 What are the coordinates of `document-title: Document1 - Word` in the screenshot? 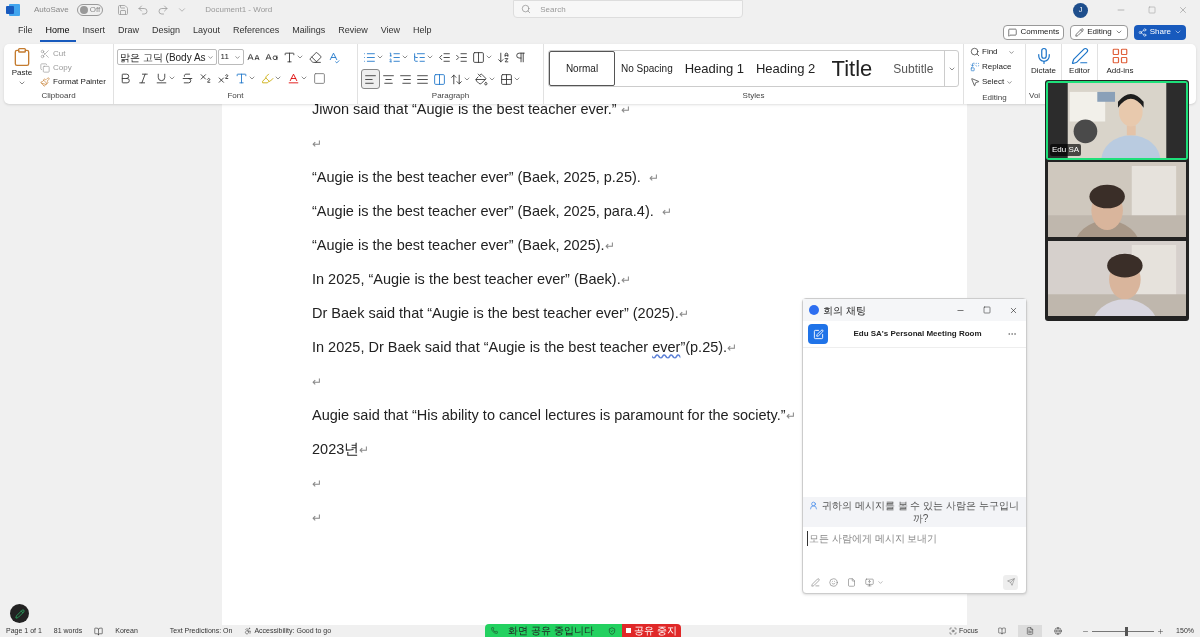 It's located at (239, 10).